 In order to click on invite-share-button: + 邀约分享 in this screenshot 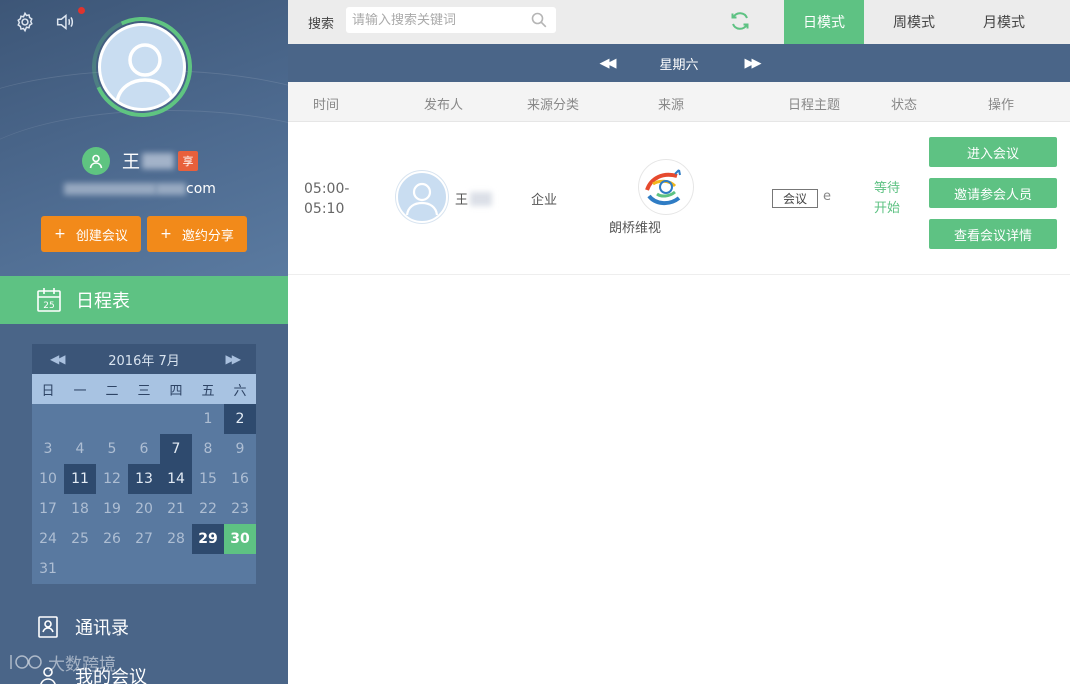, I will do `click(197, 234)`.